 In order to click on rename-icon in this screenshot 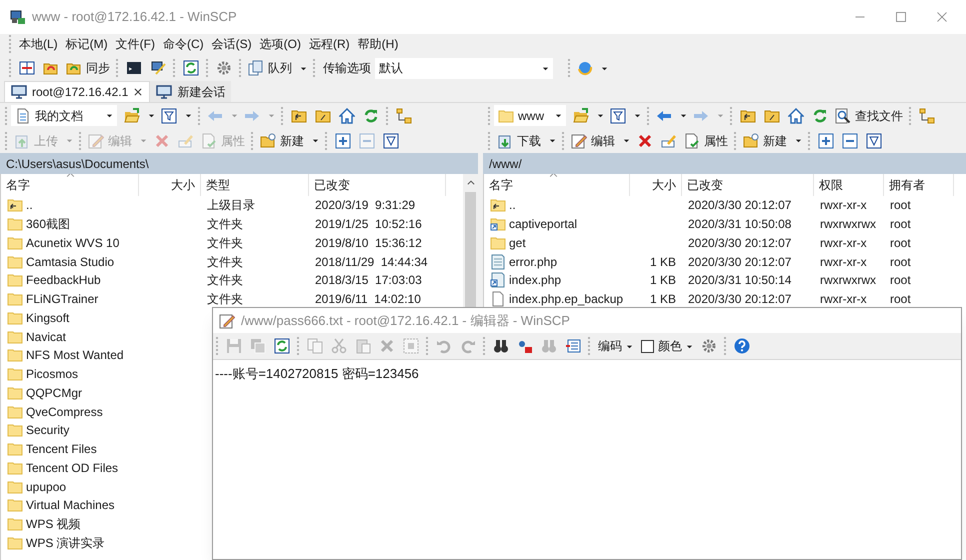, I will do `click(669, 140)`.